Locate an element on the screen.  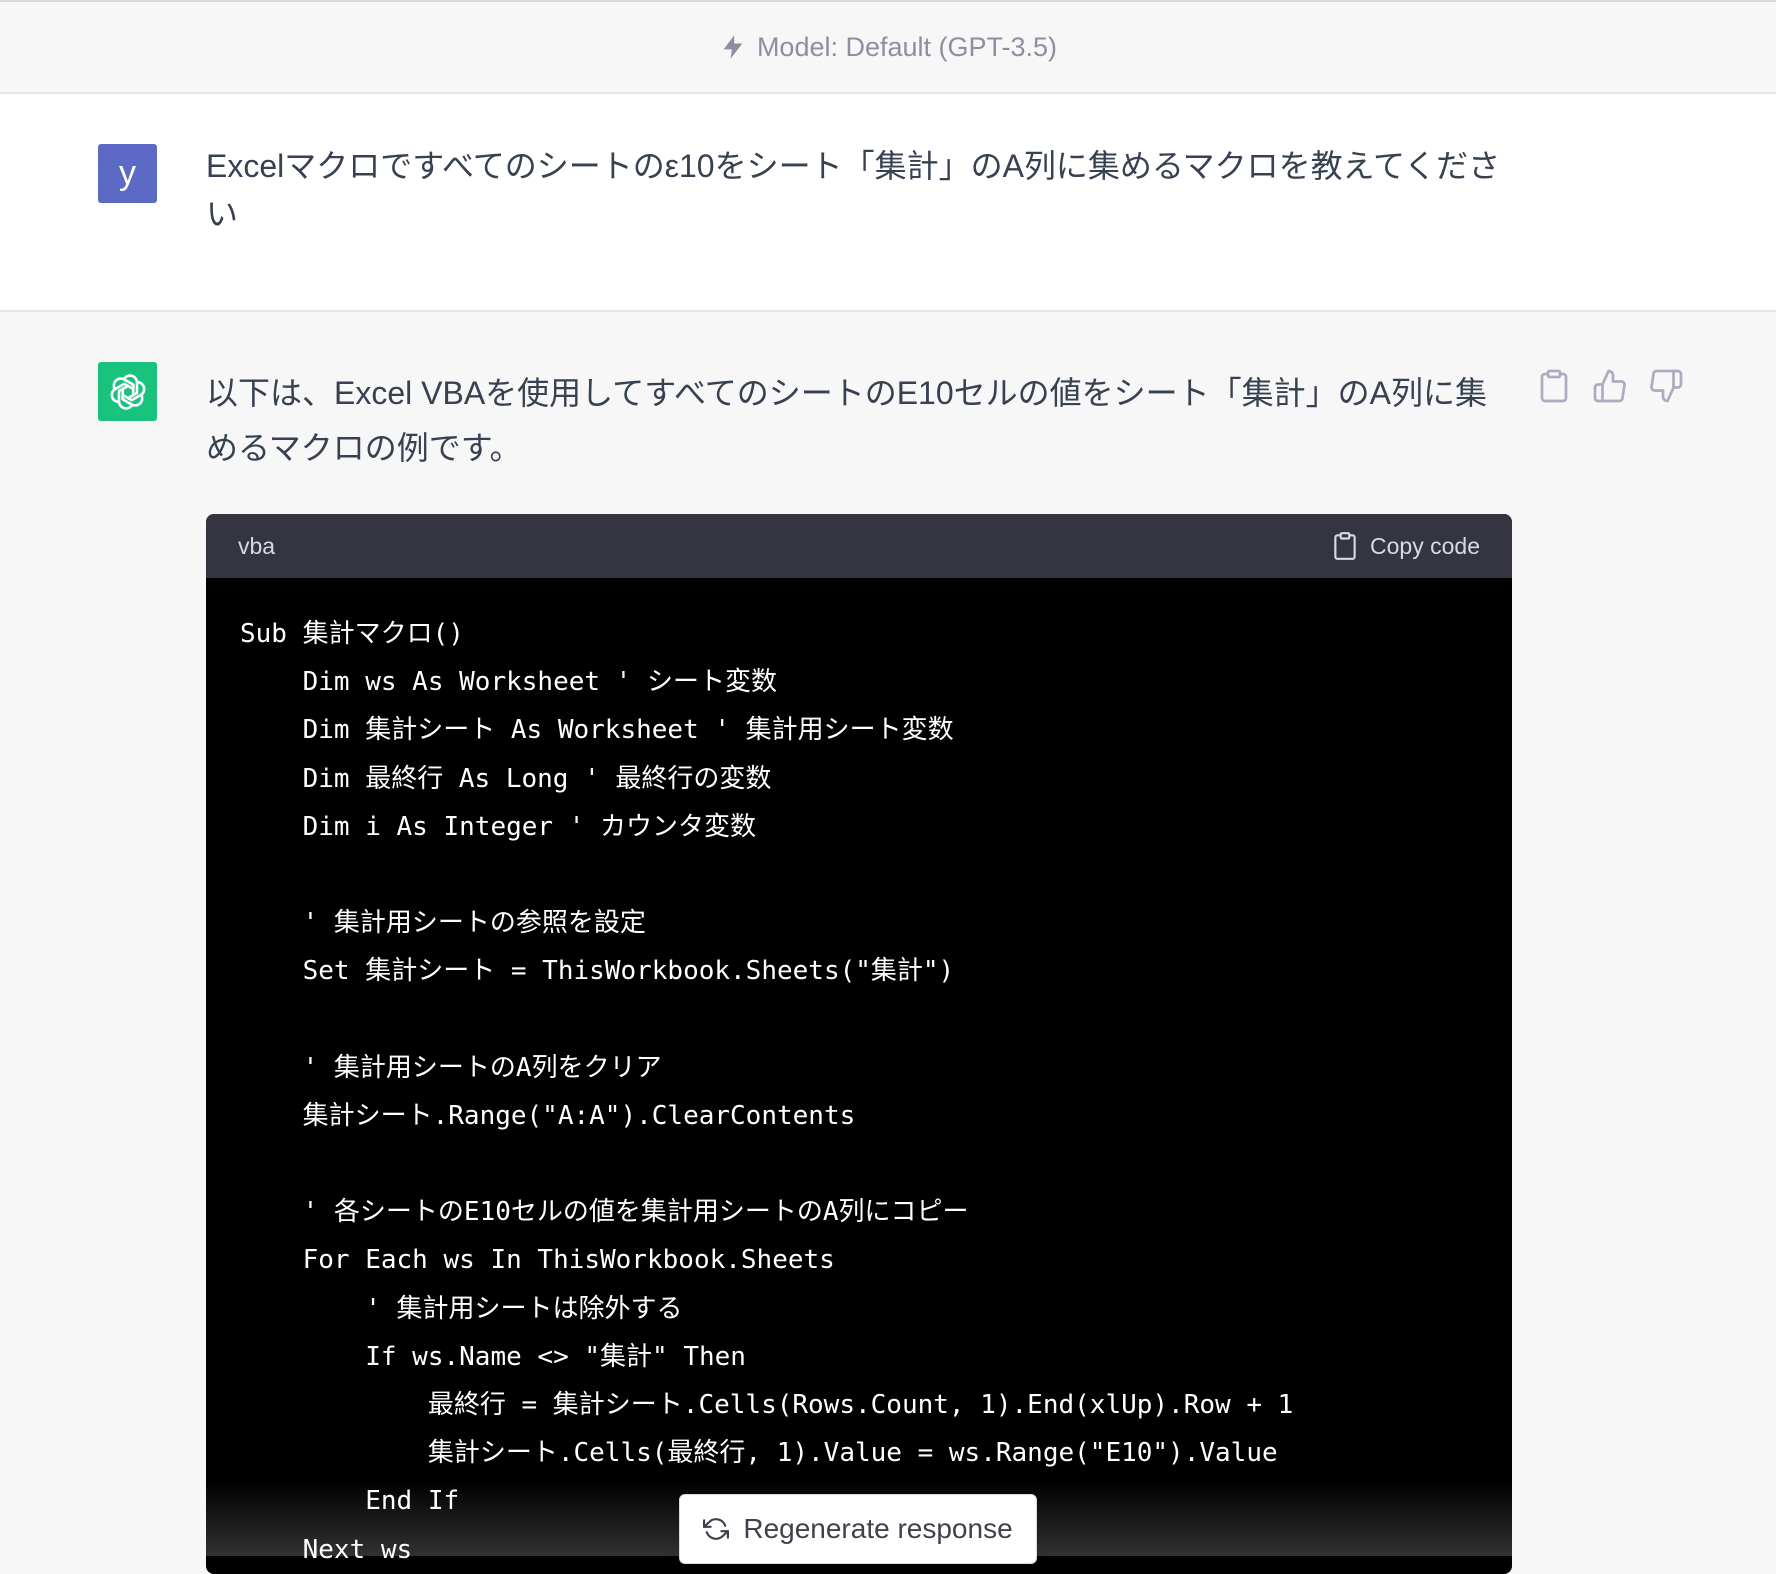
openai-logo-icon is located at coordinates (127, 391).